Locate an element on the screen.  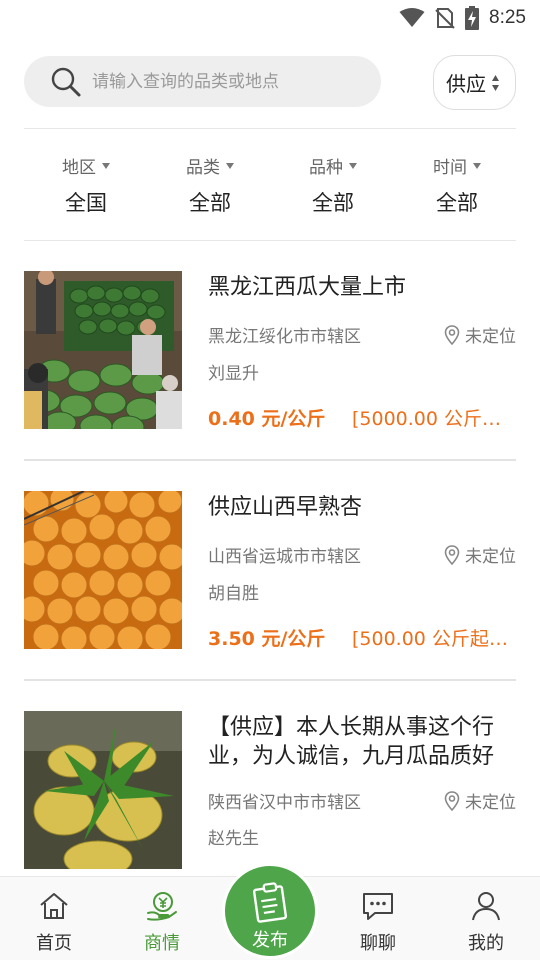
listing-location: 山西省运城市市辖区 is located at coordinates (284, 557).